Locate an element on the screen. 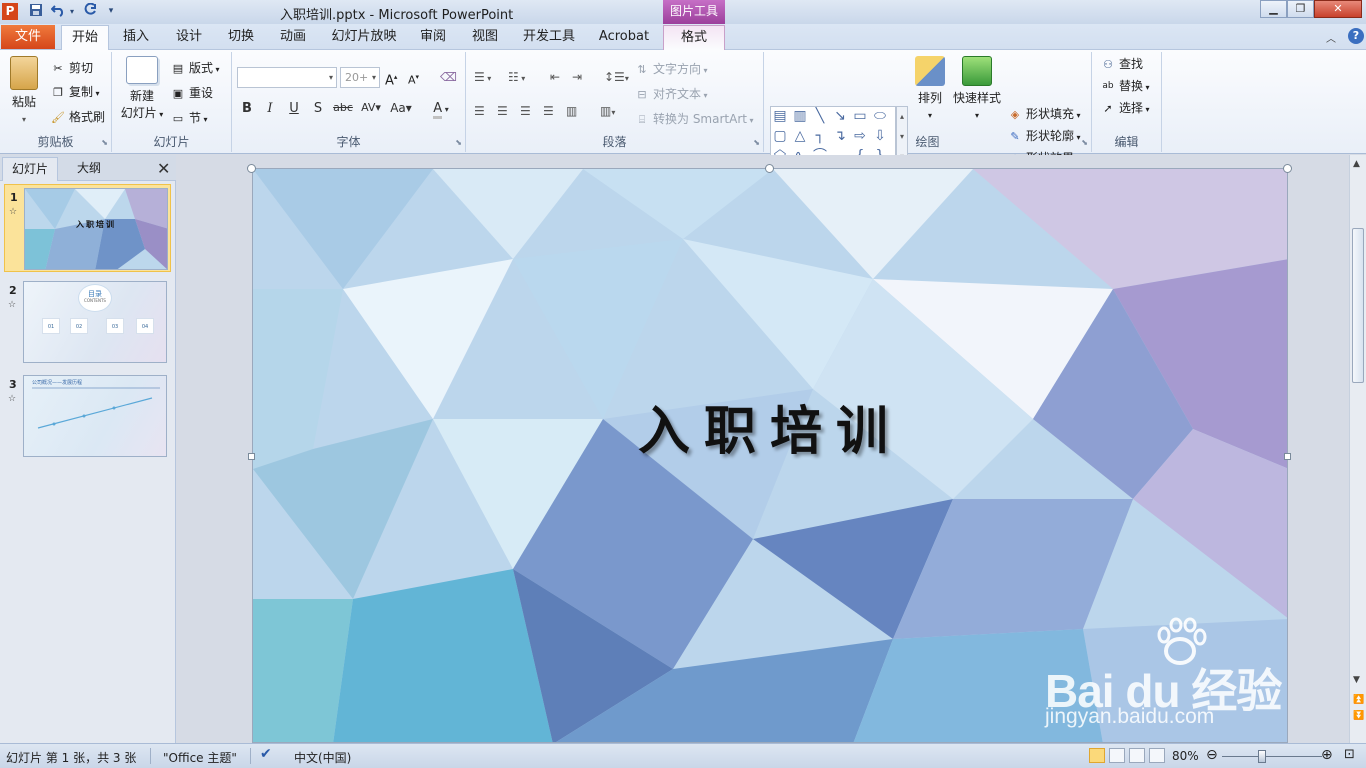 This screenshot has height=768, width=1366. minimize-ribbon-icon: ︿ is located at coordinates (1331, 37).